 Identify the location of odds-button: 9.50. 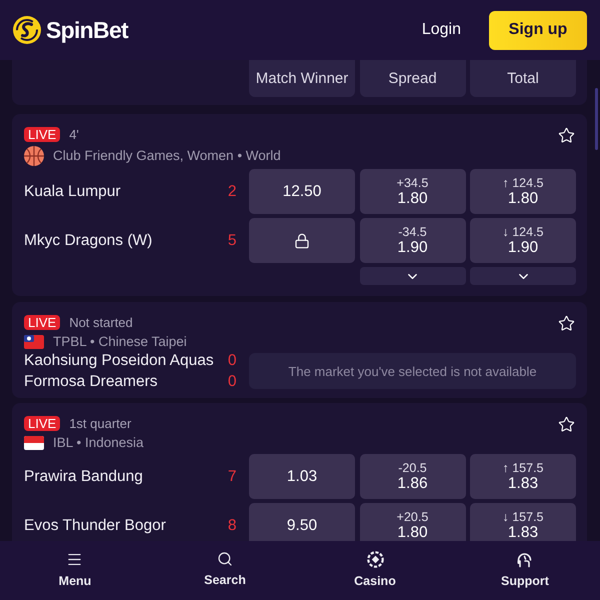
(302, 522).